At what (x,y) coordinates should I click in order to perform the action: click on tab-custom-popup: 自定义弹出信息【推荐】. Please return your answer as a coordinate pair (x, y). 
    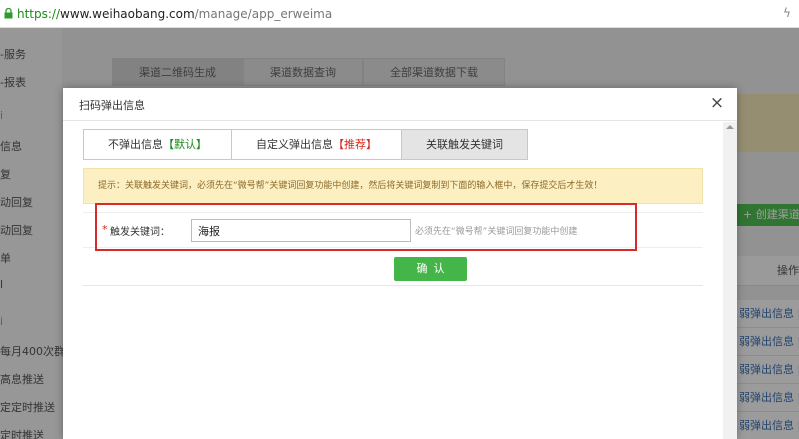
    Looking at the image, I should click on (316, 144).